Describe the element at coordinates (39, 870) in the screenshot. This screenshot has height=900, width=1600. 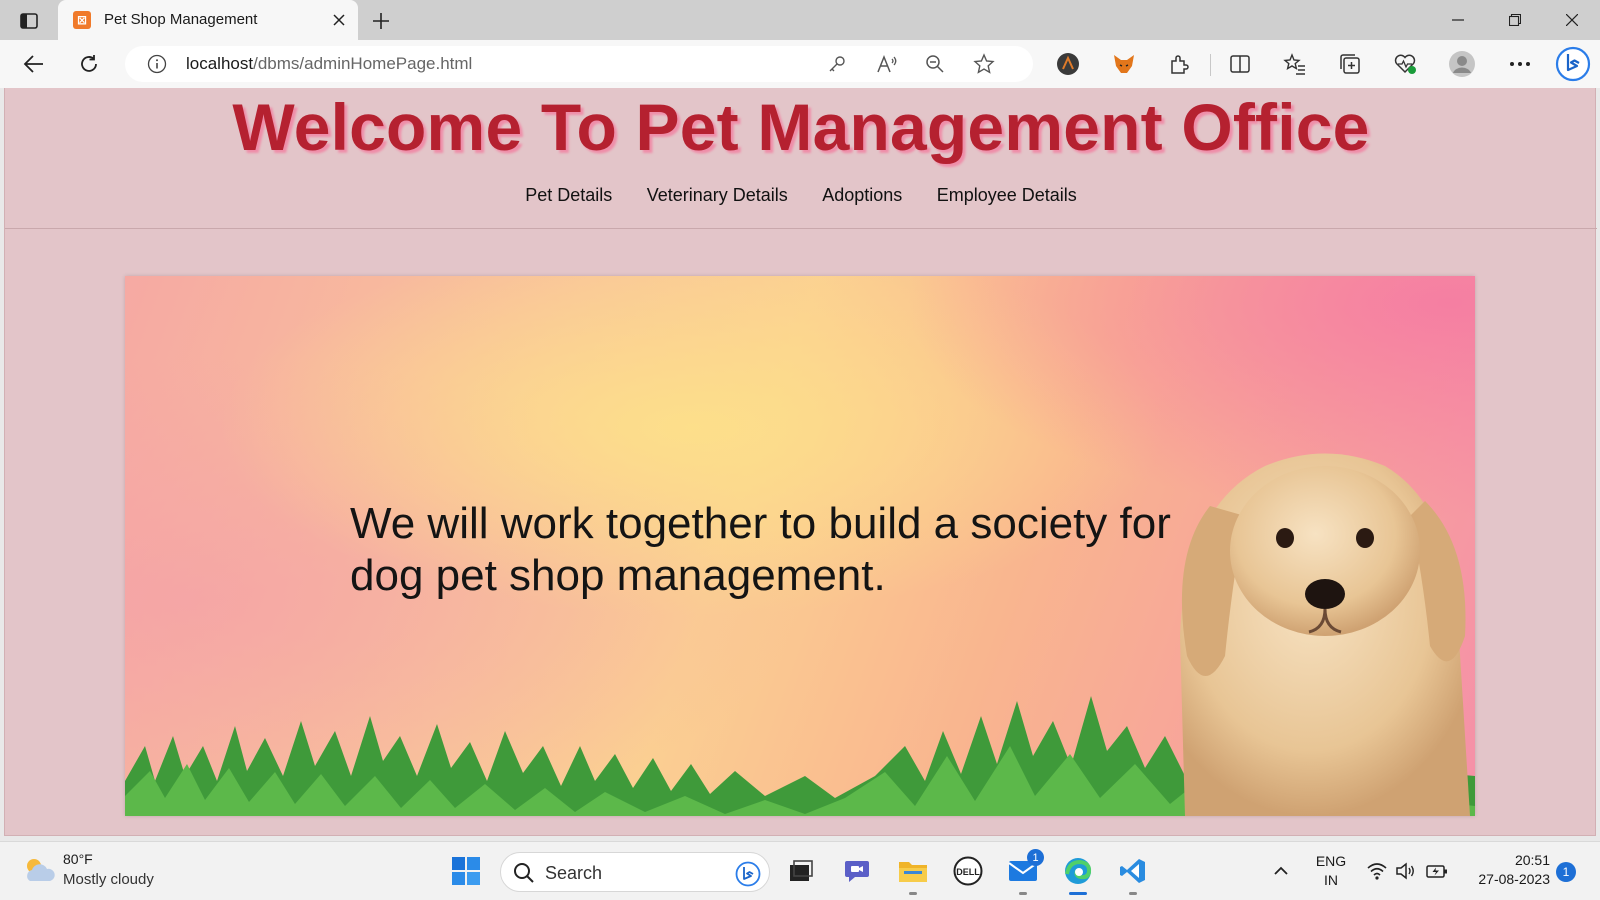
I see `weather-cloudy-icon` at that location.